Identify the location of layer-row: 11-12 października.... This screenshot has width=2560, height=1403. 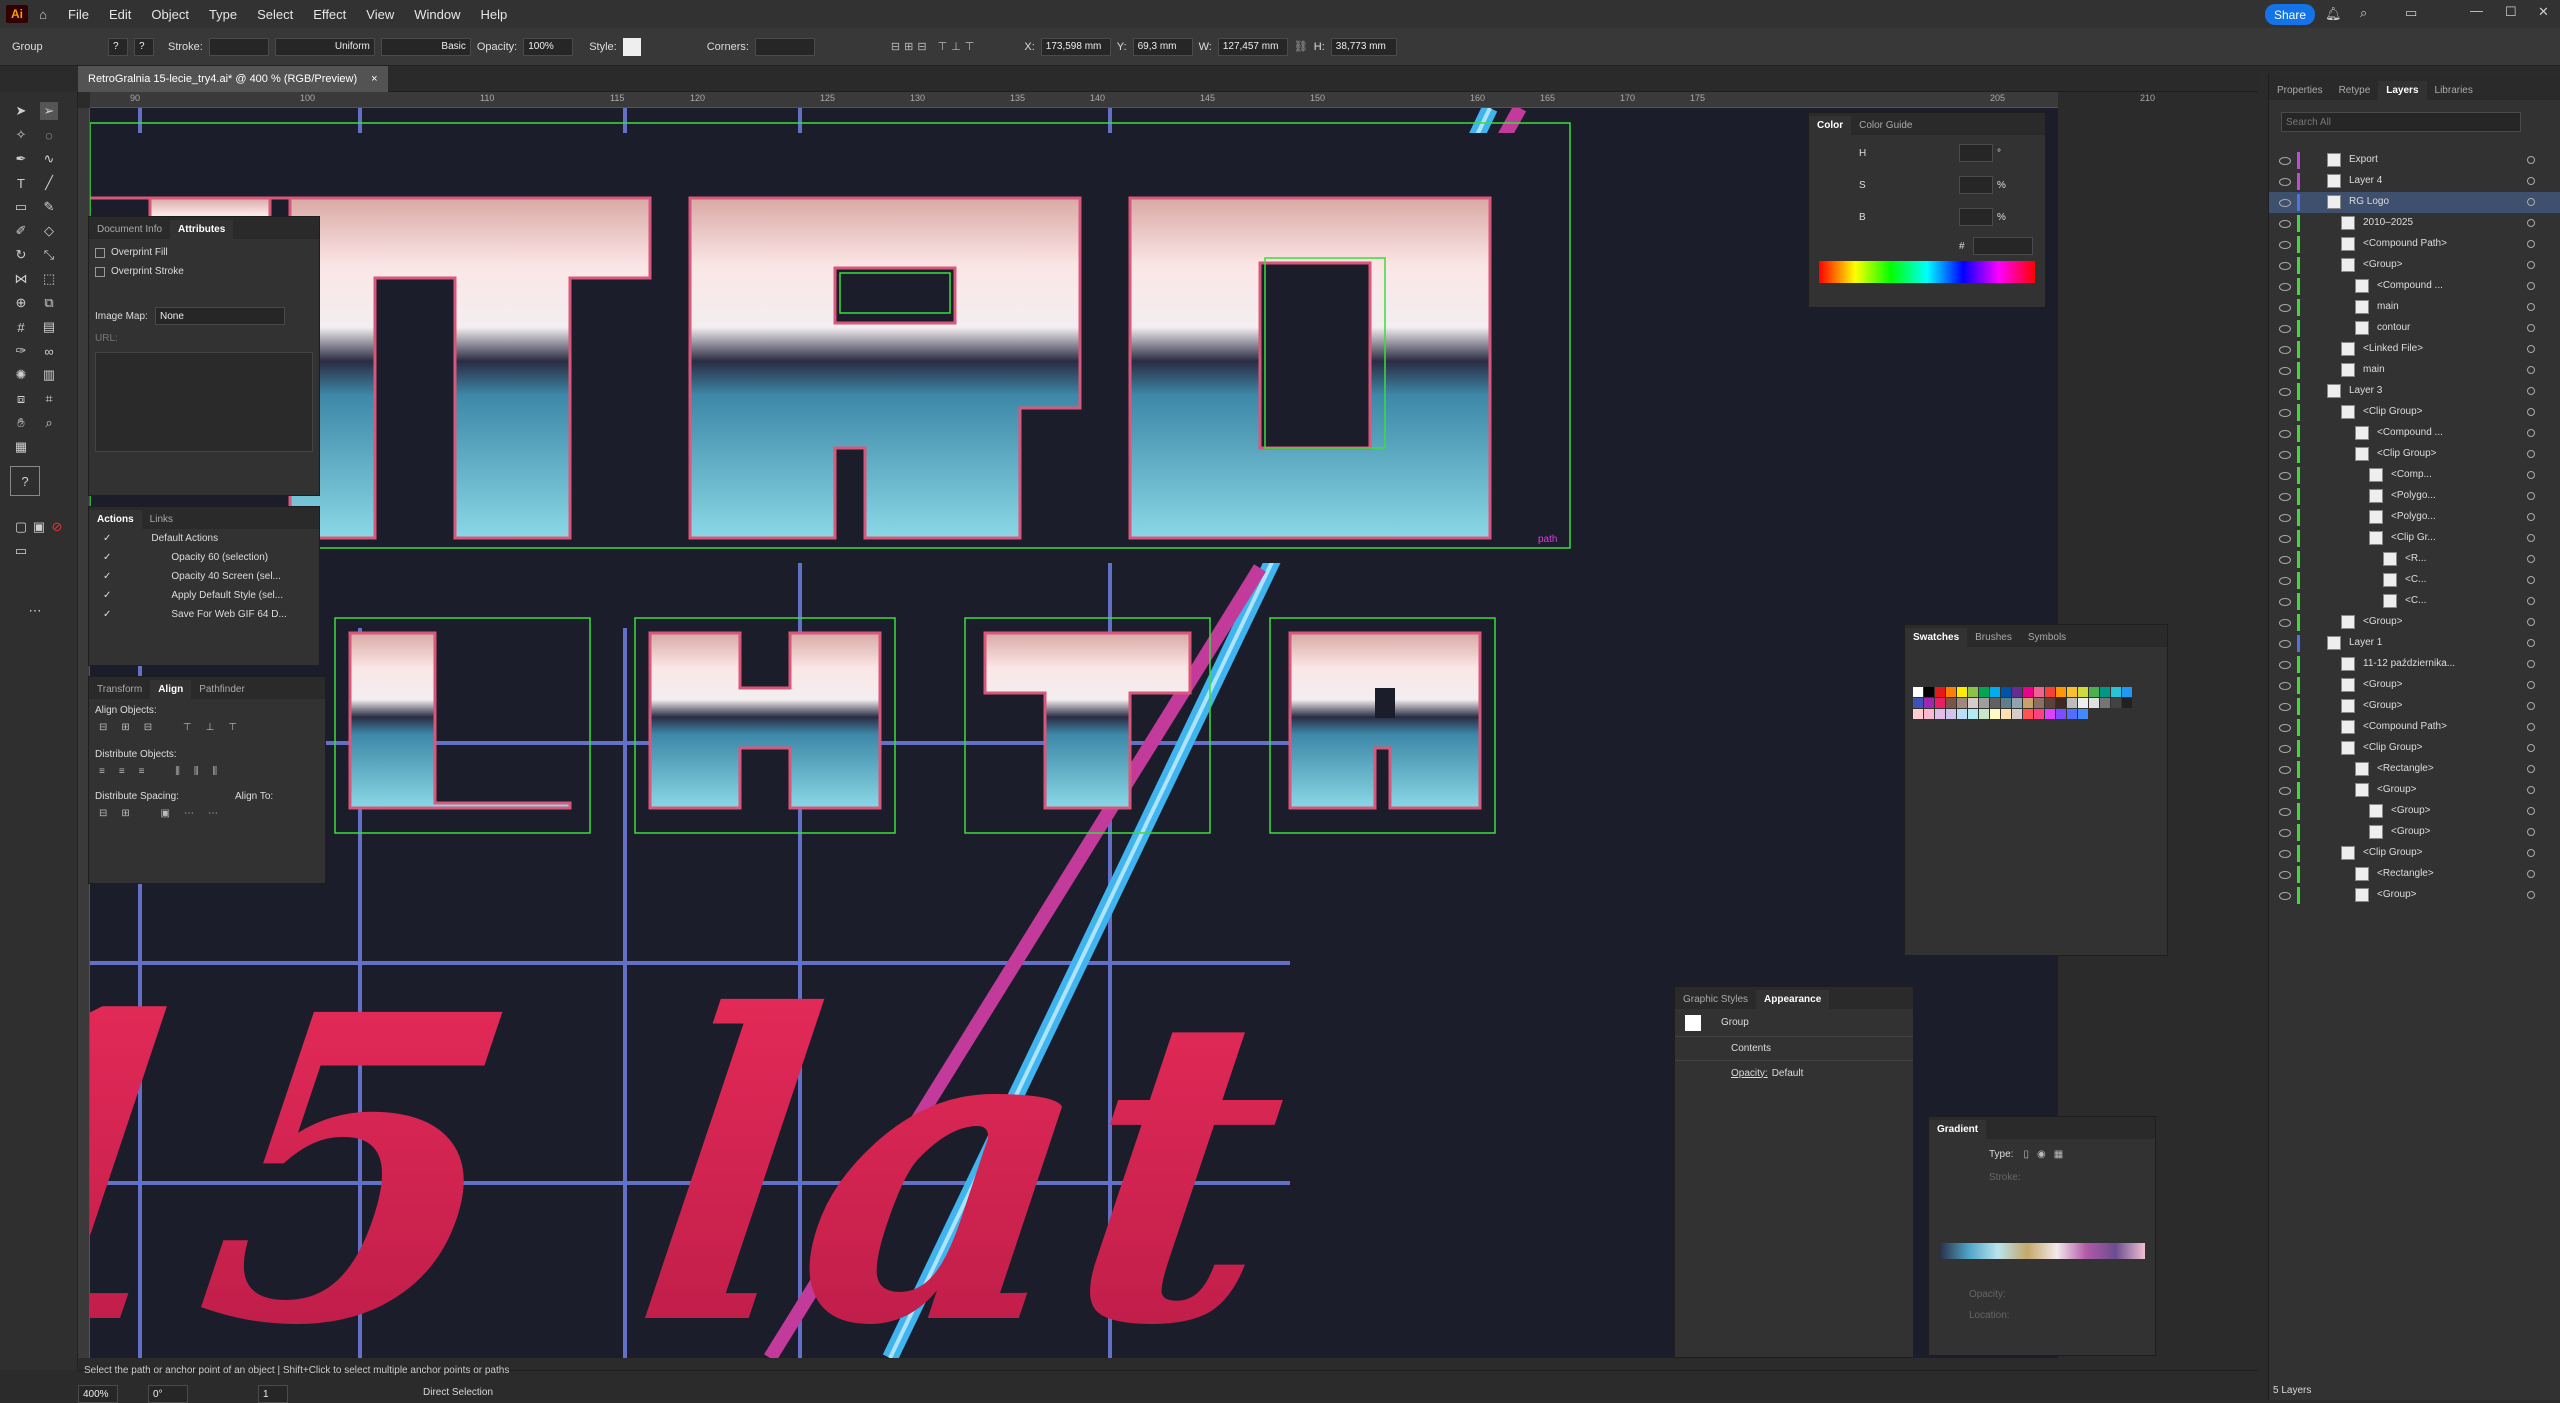
(2414, 664).